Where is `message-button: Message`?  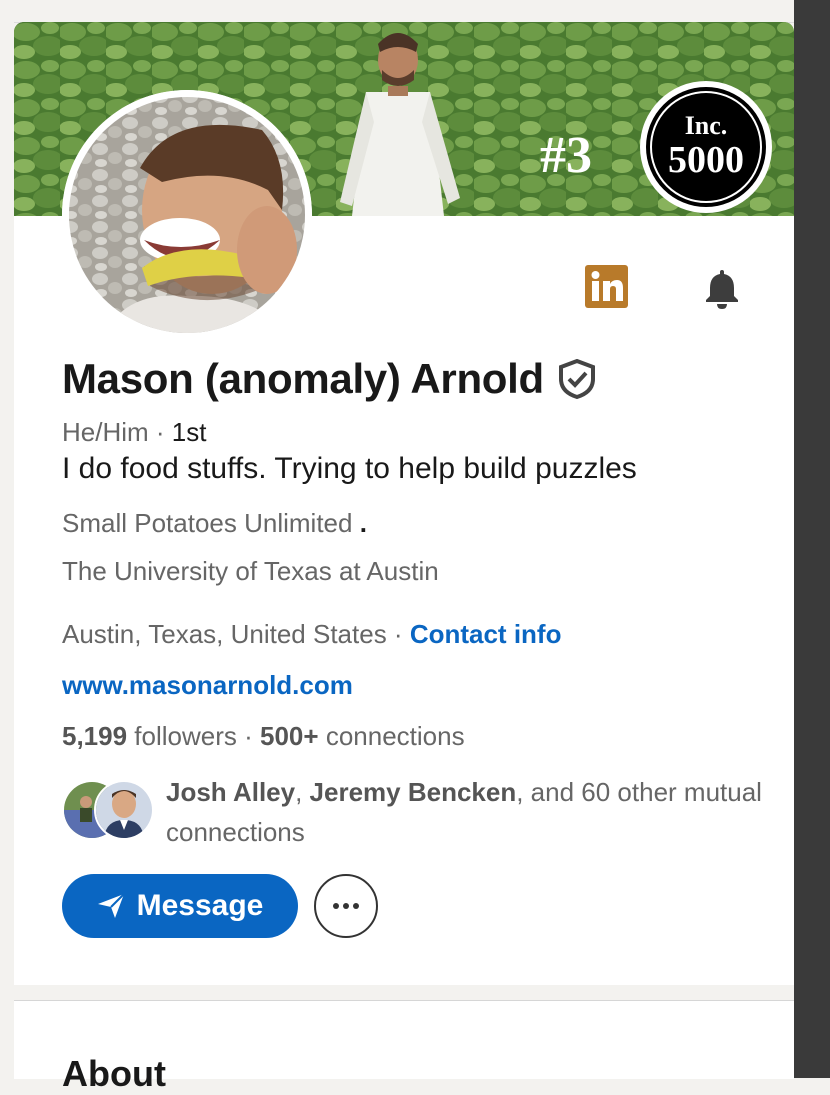 message-button: Message is located at coordinates (180, 906).